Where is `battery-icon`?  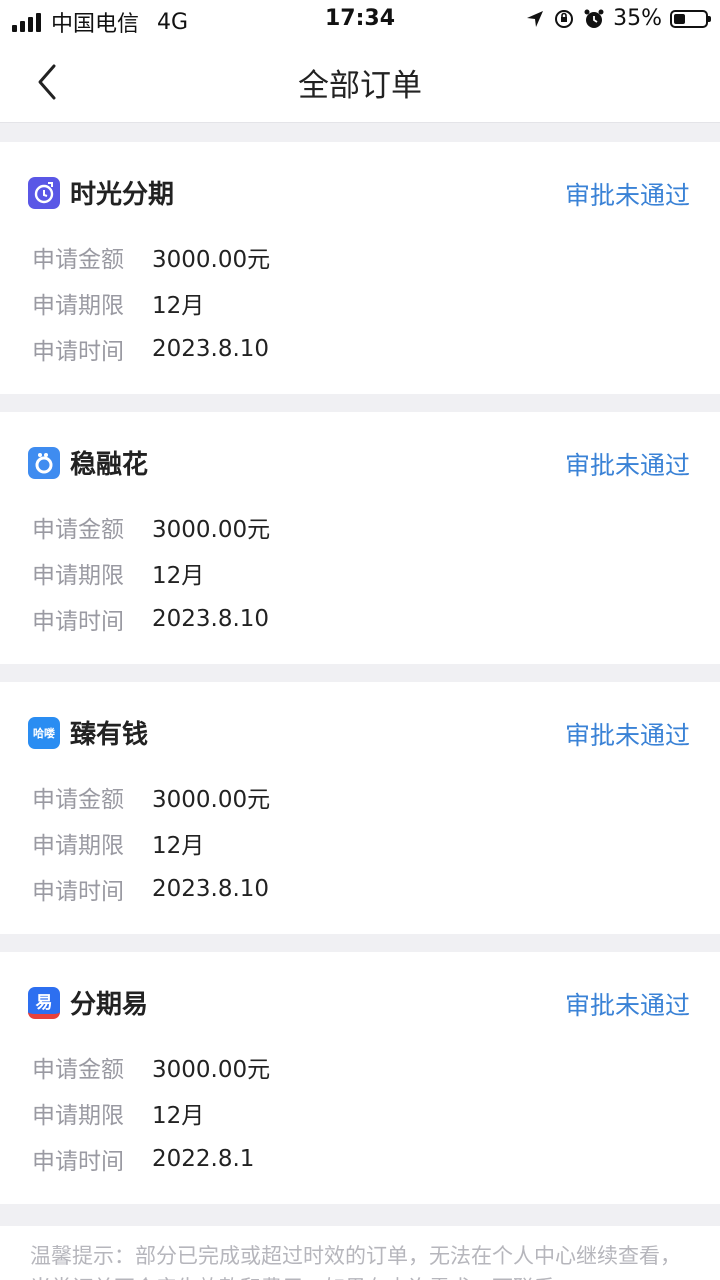 battery-icon is located at coordinates (690, 18).